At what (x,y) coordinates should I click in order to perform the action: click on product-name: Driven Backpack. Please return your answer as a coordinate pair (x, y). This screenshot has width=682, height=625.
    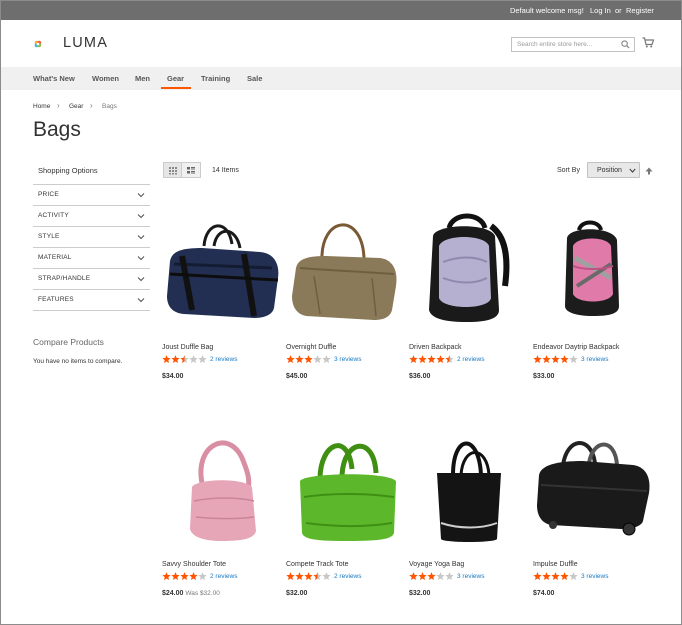
    Looking at the image, I should click on (435, 347).